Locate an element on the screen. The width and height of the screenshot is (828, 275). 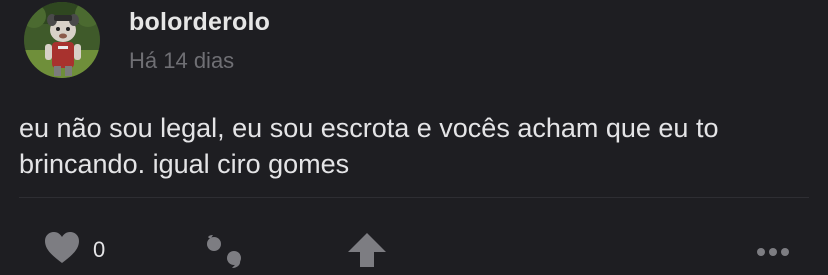
comment-button is located at coordinates (225, 253).